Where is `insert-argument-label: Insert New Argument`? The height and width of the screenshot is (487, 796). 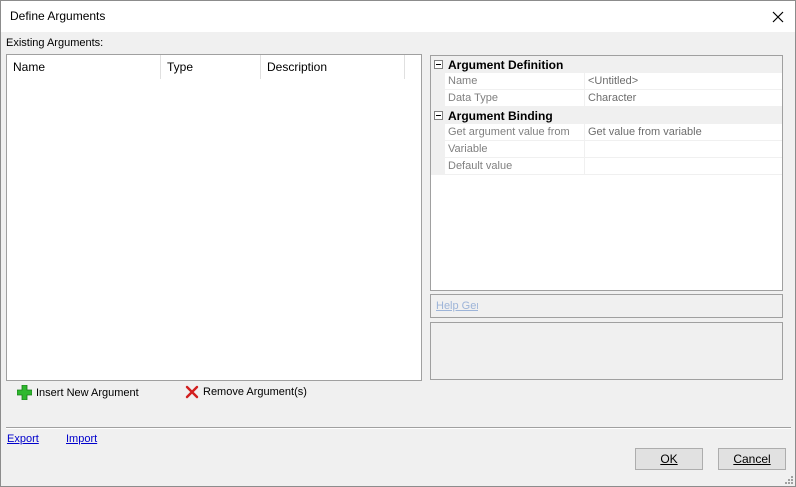
insert-argument-label: Insert New Argument is located at coordinates (87, 392).